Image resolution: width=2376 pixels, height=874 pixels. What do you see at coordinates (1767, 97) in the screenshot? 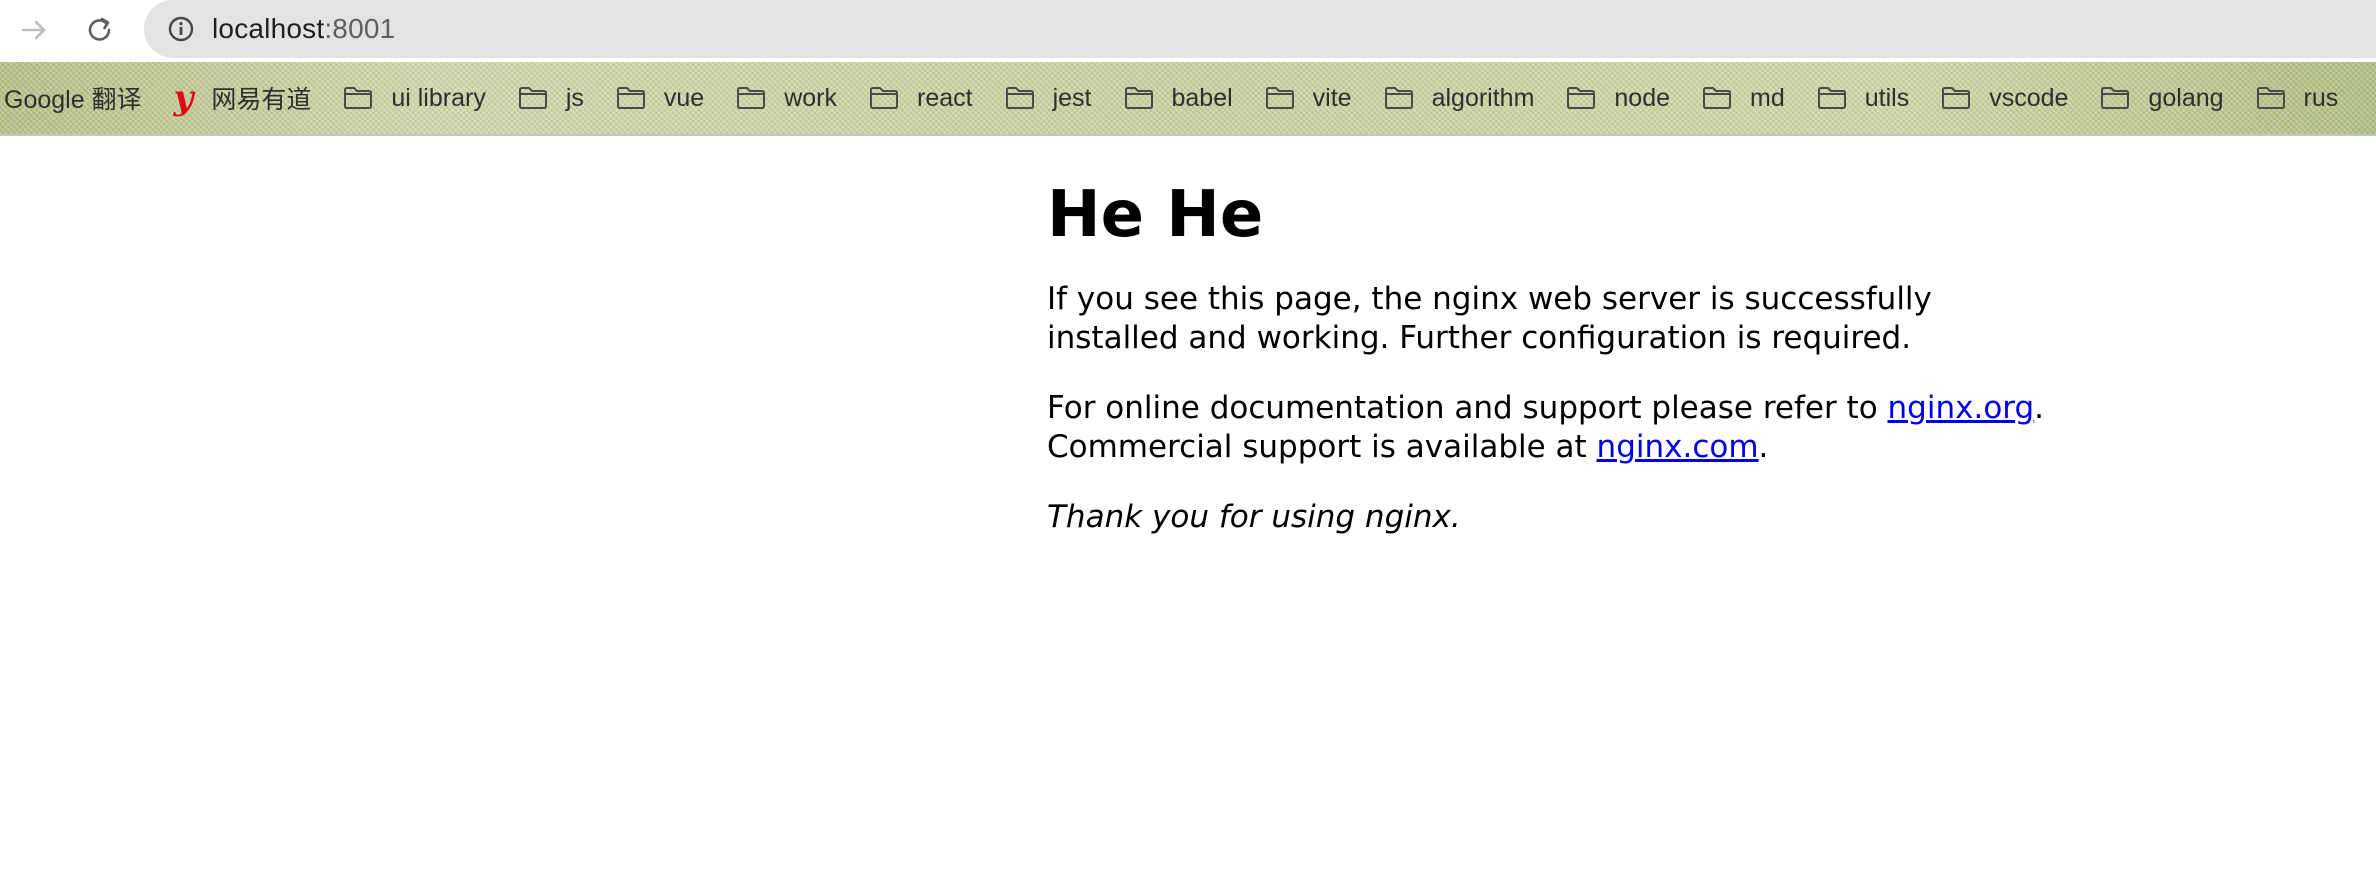
I see `bookmark-label: md` at bounding box center [1767, 97].